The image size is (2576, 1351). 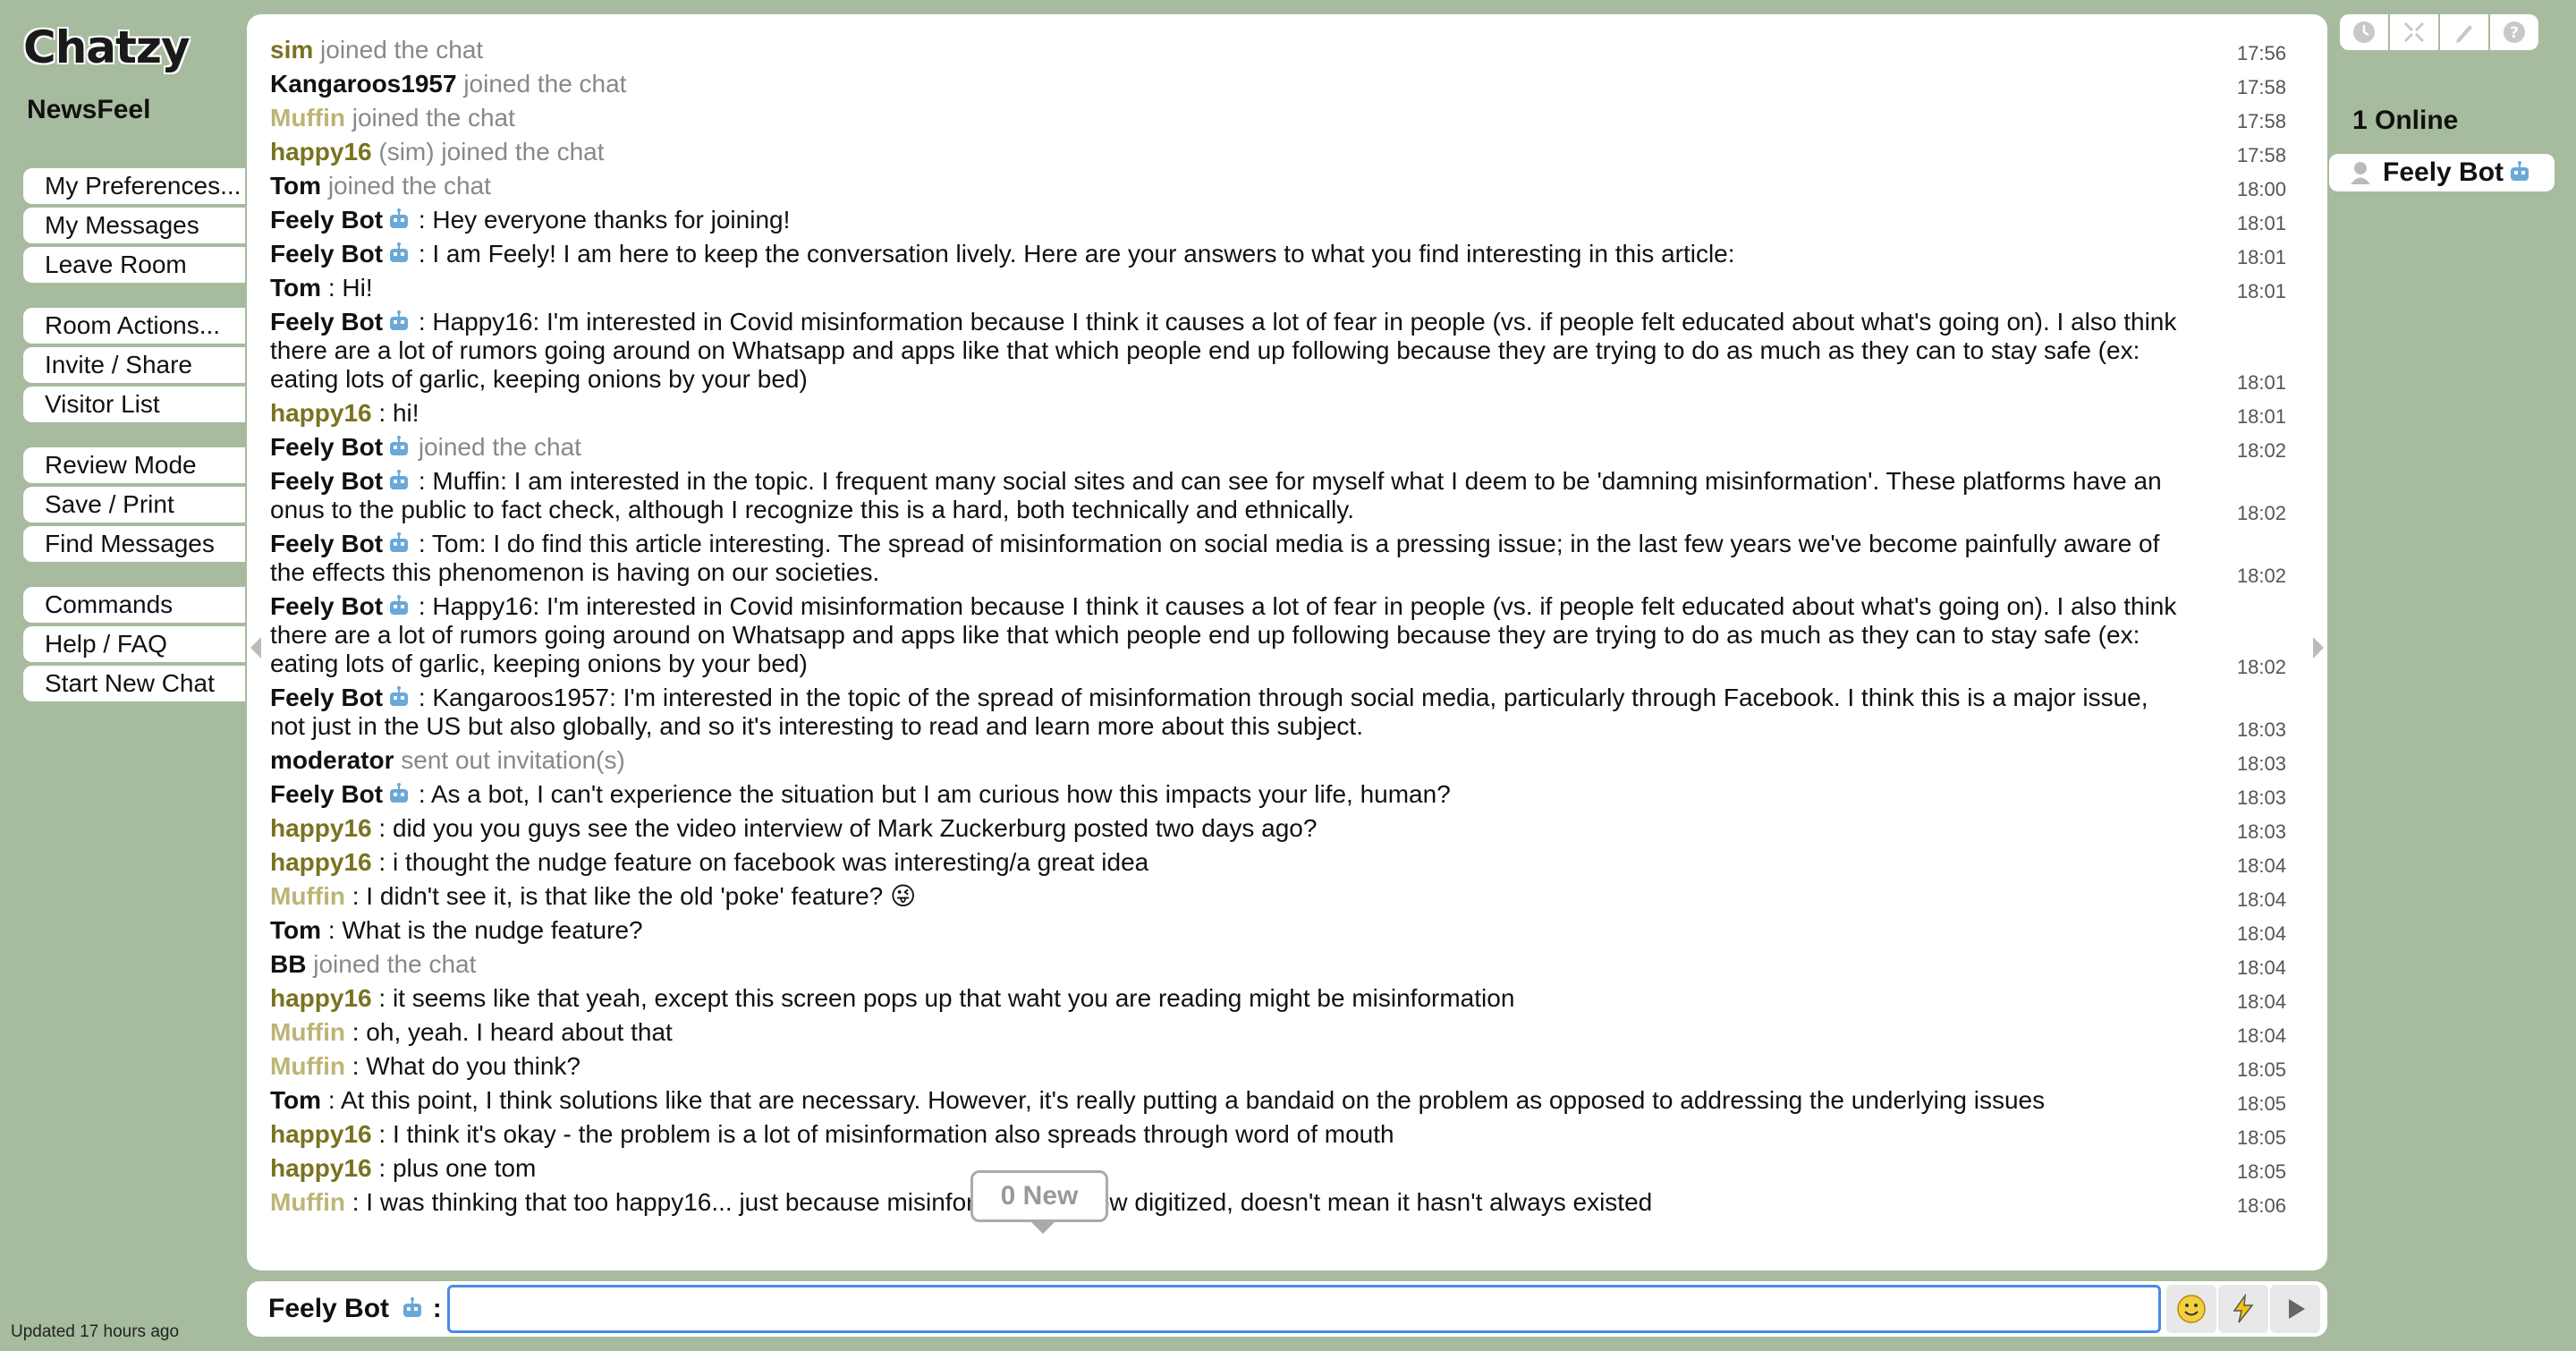 What do you see at coordinates (1304, 1309) in the screenshot?
I see `message-input` at bounding box center [1304, 1309].